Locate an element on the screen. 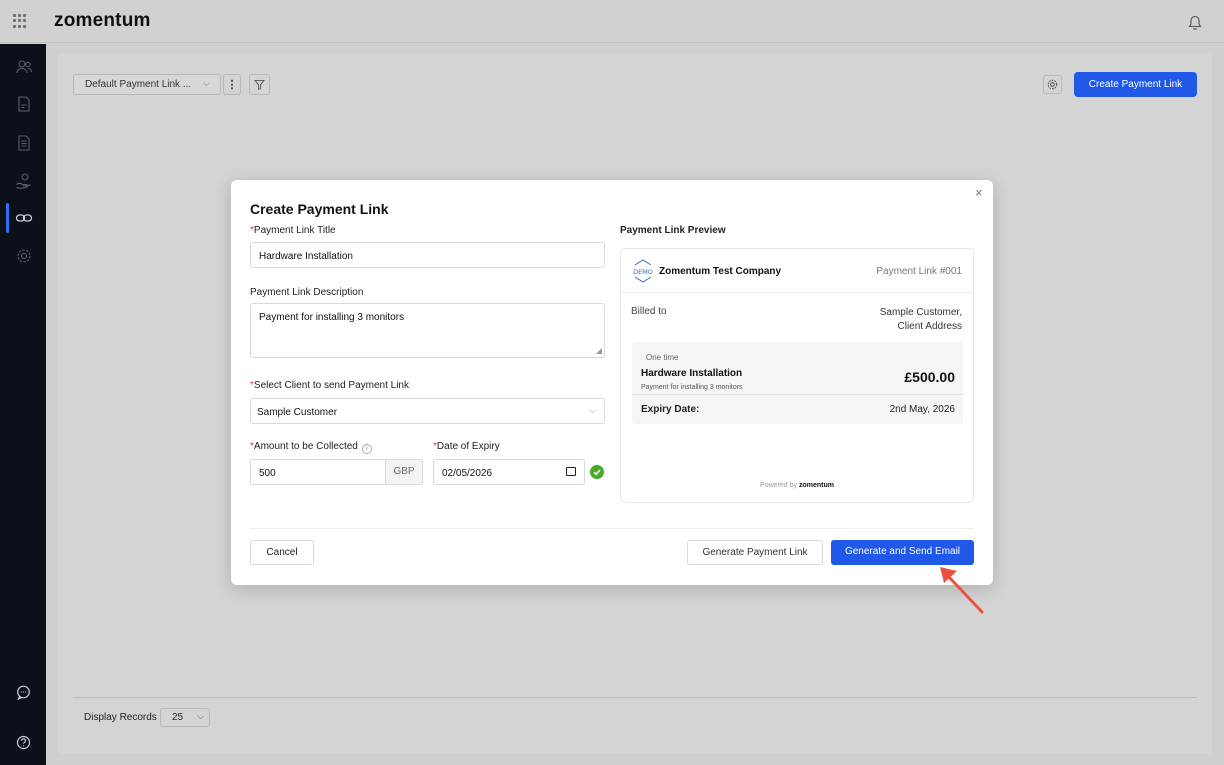 This screenshot has height=765, width=1224. customer-block: Sample Customer, Client Address is located at coordinates (921, 320).